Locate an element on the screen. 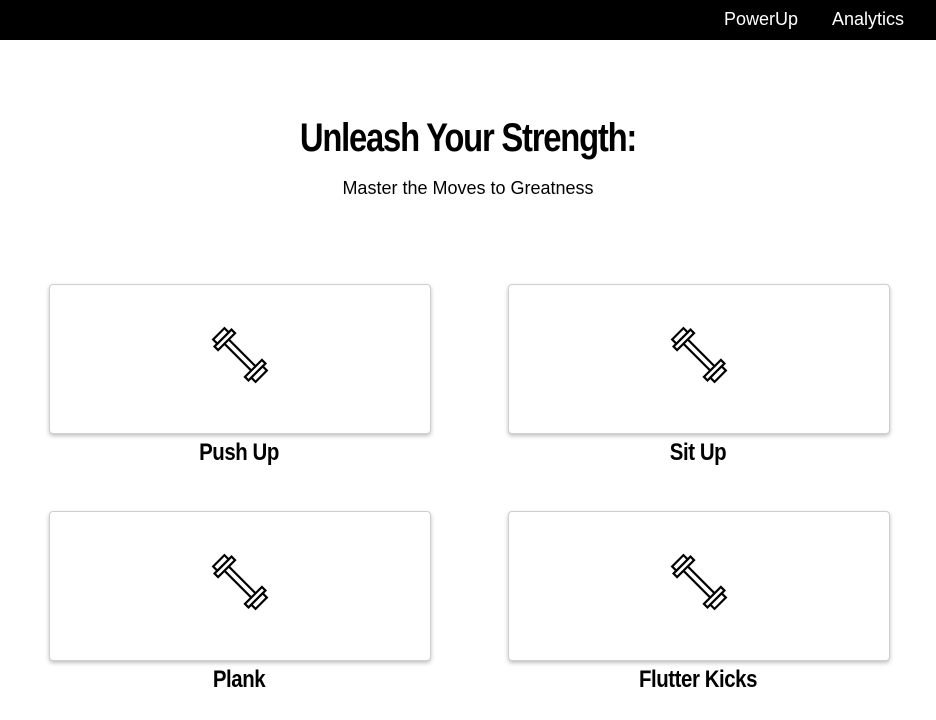 The width and height of the screenshot is (936, 720). nav-link-analytics: Analytics is located at coordinates (868, 19).